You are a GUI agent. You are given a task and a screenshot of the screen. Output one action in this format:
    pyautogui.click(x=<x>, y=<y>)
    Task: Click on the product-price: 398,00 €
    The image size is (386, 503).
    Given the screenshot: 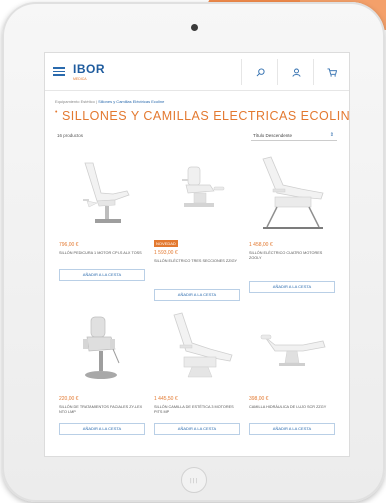 What is the action you would take?
    pyautogui.click(x=259, y=399)
    